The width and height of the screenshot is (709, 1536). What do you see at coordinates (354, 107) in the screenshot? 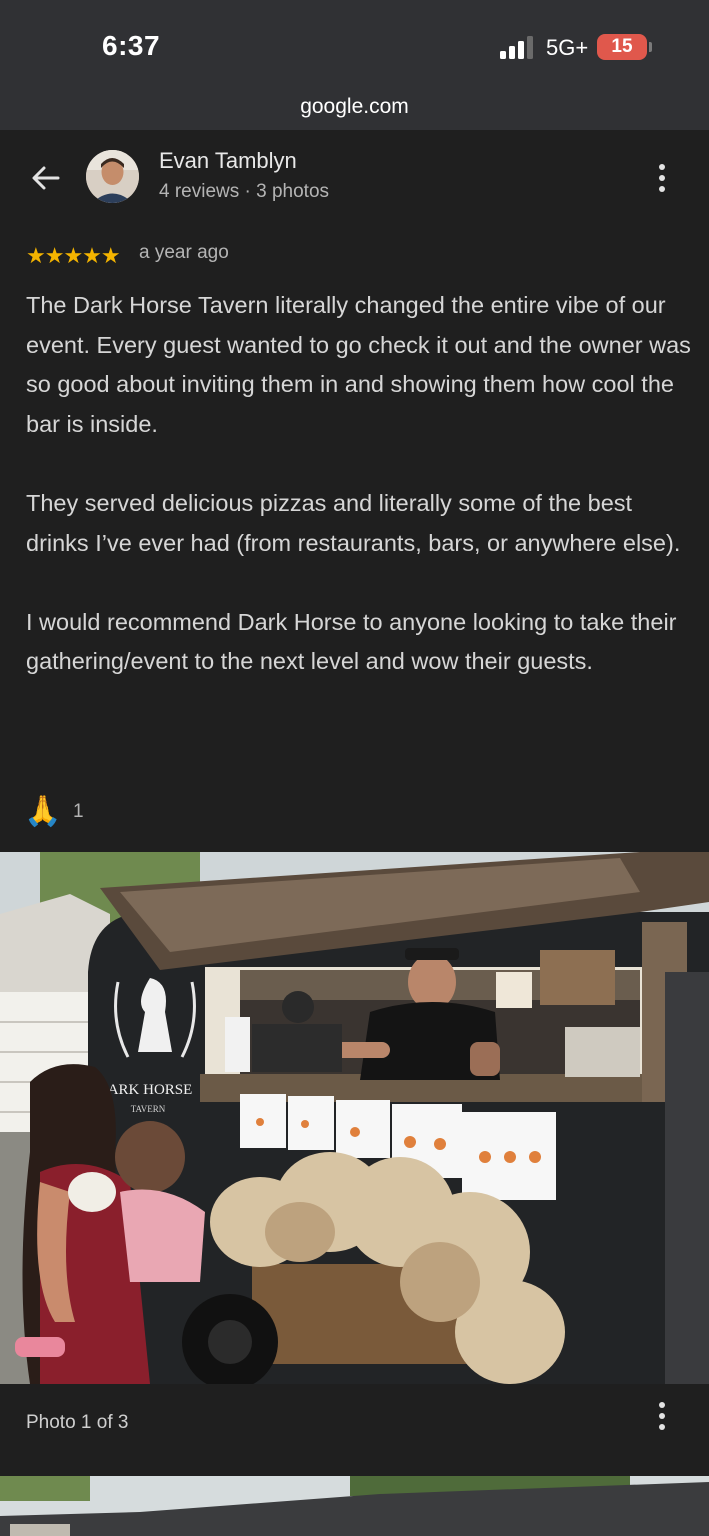
I see `address-bar-url: google.com` at bounding box center [354, 107].